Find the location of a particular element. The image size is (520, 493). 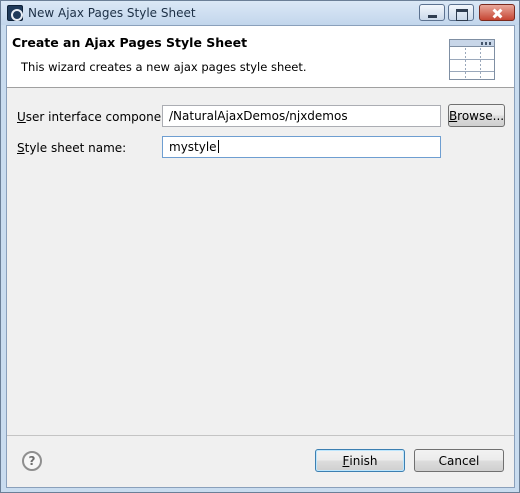

style-sheet-name-label-text: Style sheet name: is located at coordinates (72, 148).